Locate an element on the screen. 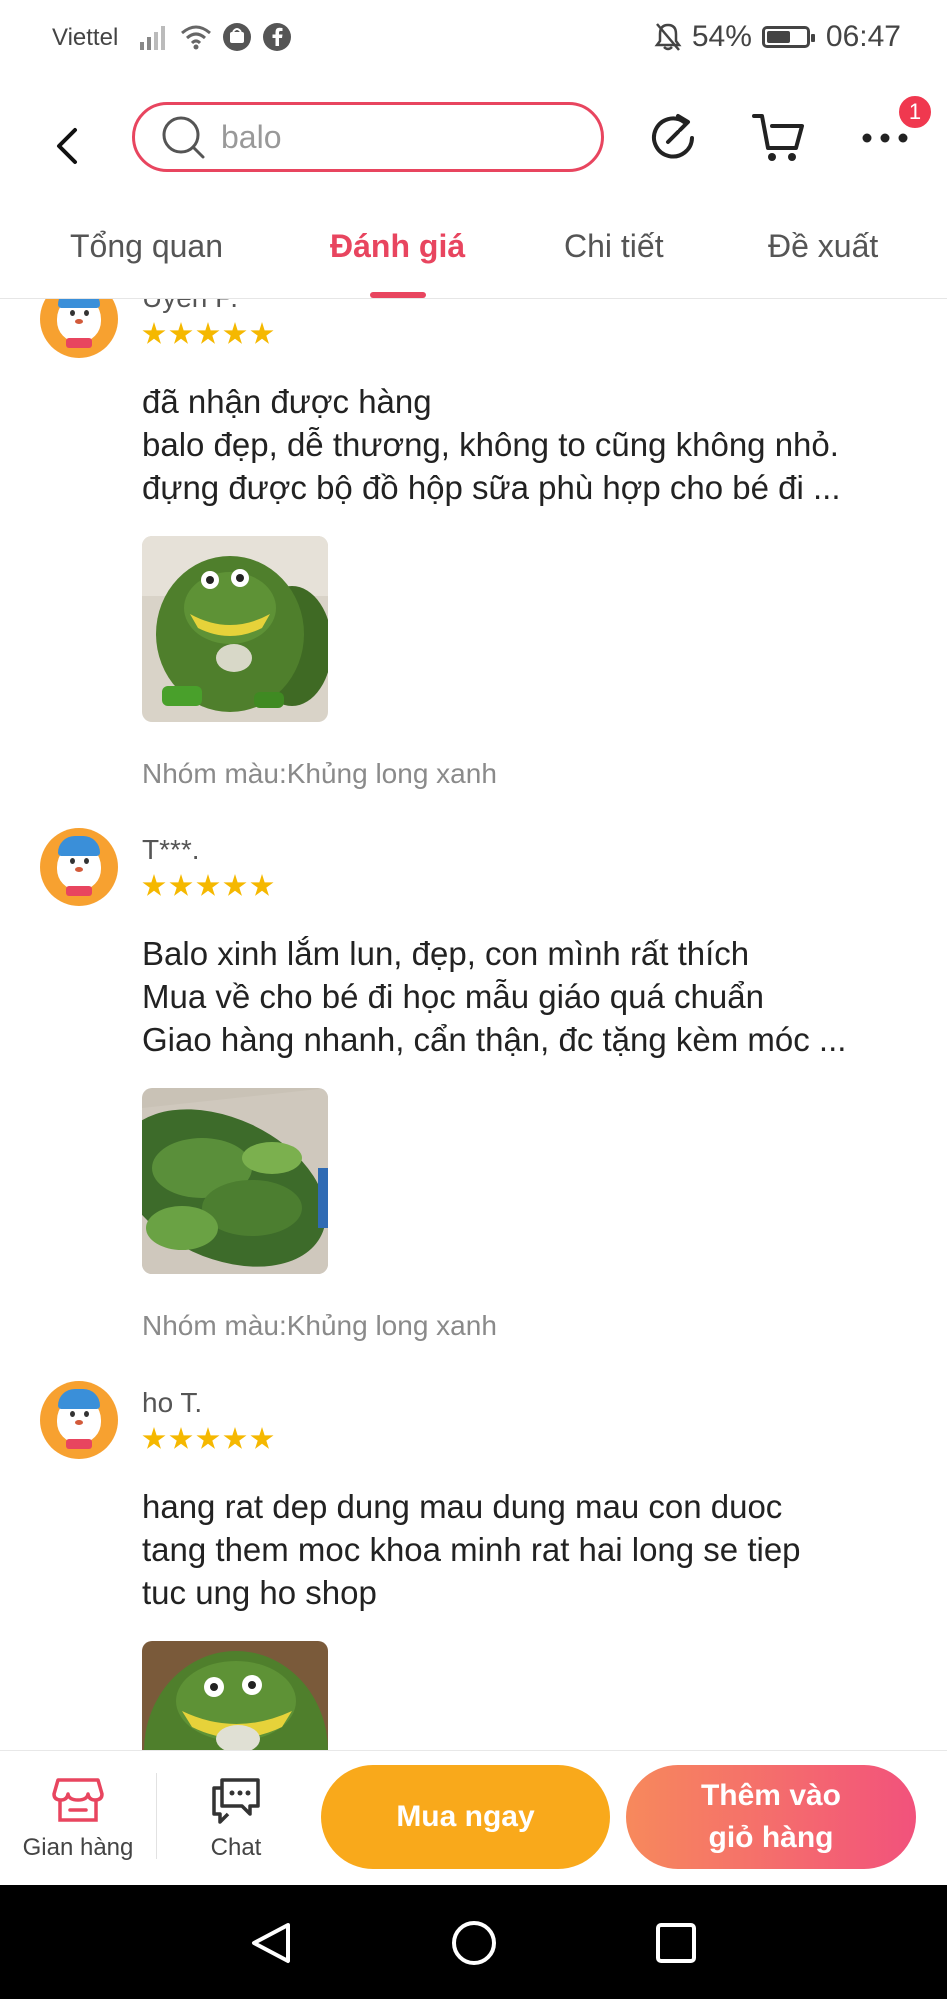 The height and width of the screenshot is (1999, 947). chat-label: Chat is located at coordinates (236, 1847).